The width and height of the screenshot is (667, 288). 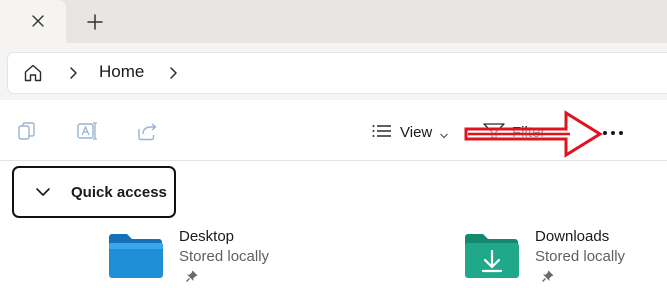 I want to click on item-name: Downloads, so click(x=572, y=236).